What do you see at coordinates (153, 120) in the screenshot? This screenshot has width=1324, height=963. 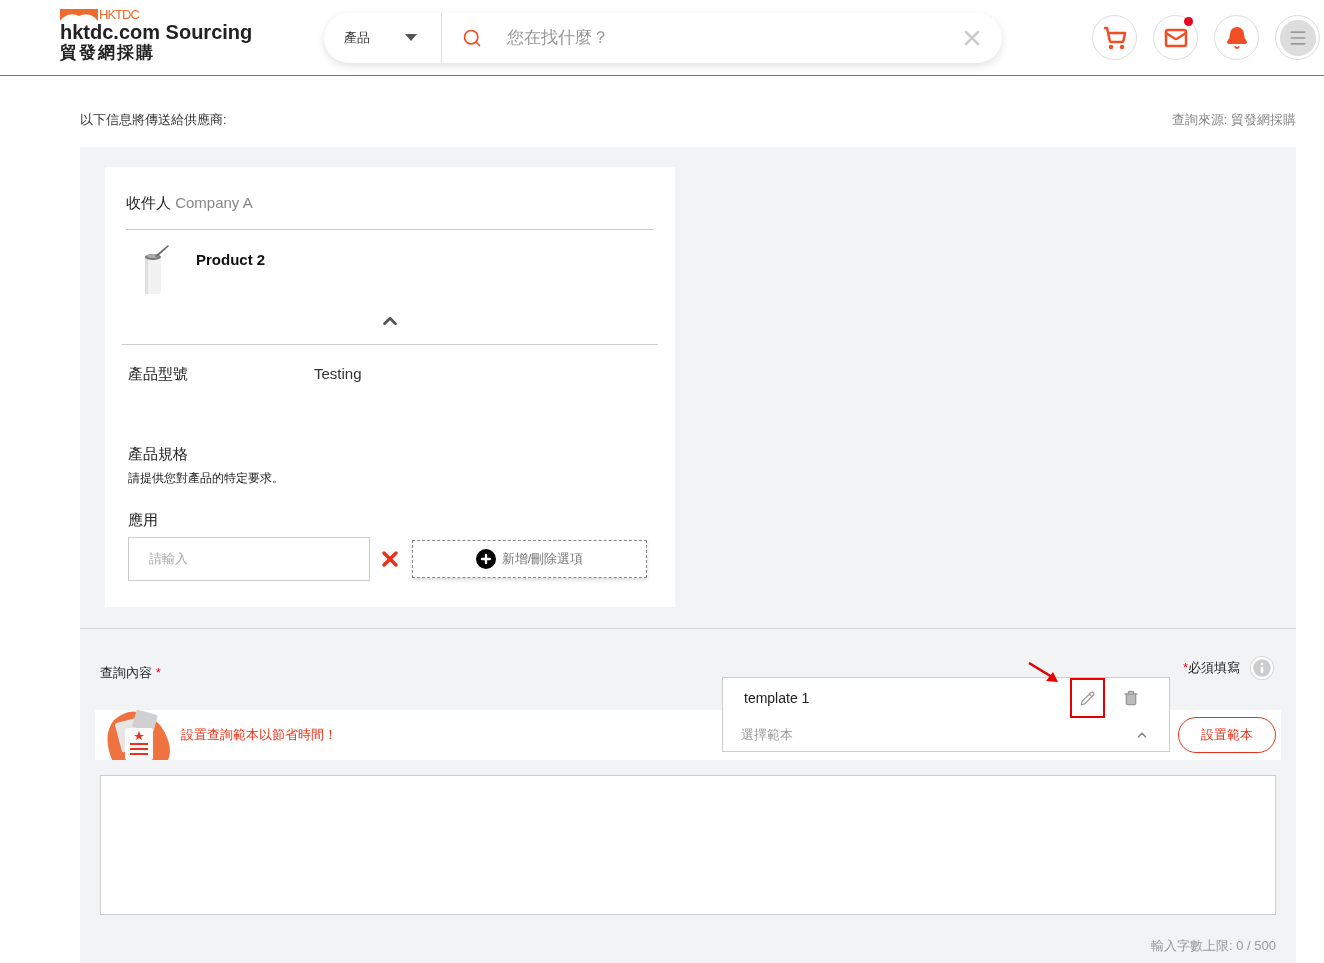 I see `intro-text: 以下信息將傳送給供應商:` at bounding box center [153, 120].